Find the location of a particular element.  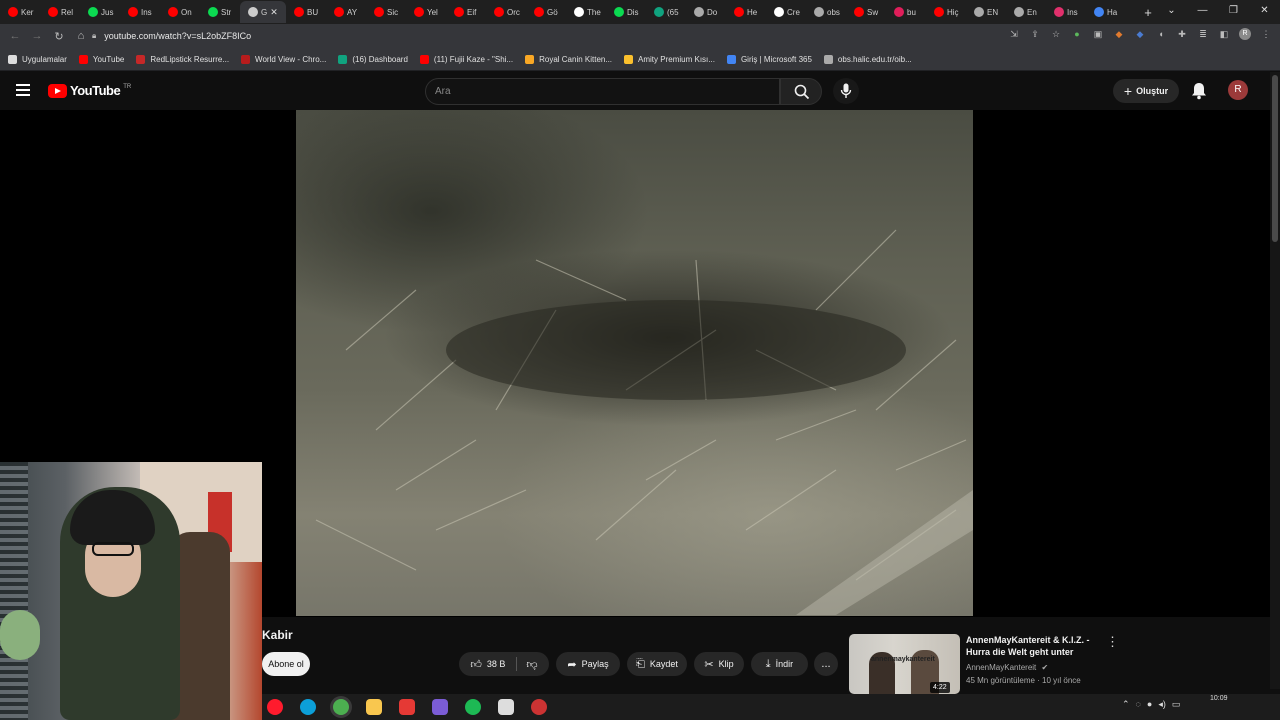

bookmark-item: Uygulamalar is located at coordinates (37, 59).